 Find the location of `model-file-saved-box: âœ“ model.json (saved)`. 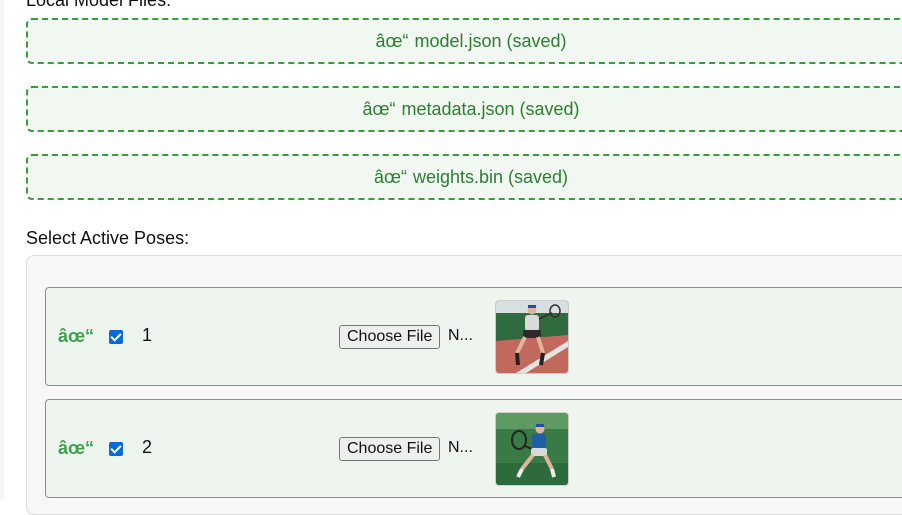

model-file-saved-box: âœ“ model.json (saved) is located at coordinates (464, 41).